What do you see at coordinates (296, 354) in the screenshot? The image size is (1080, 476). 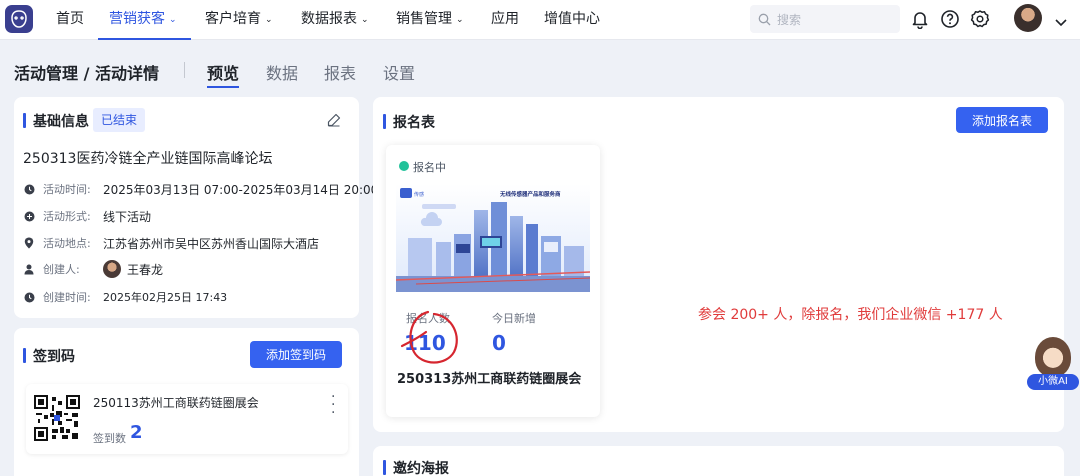 I see `add-checkin-code-button: 添加签到码` at bounding box center [296, 354].